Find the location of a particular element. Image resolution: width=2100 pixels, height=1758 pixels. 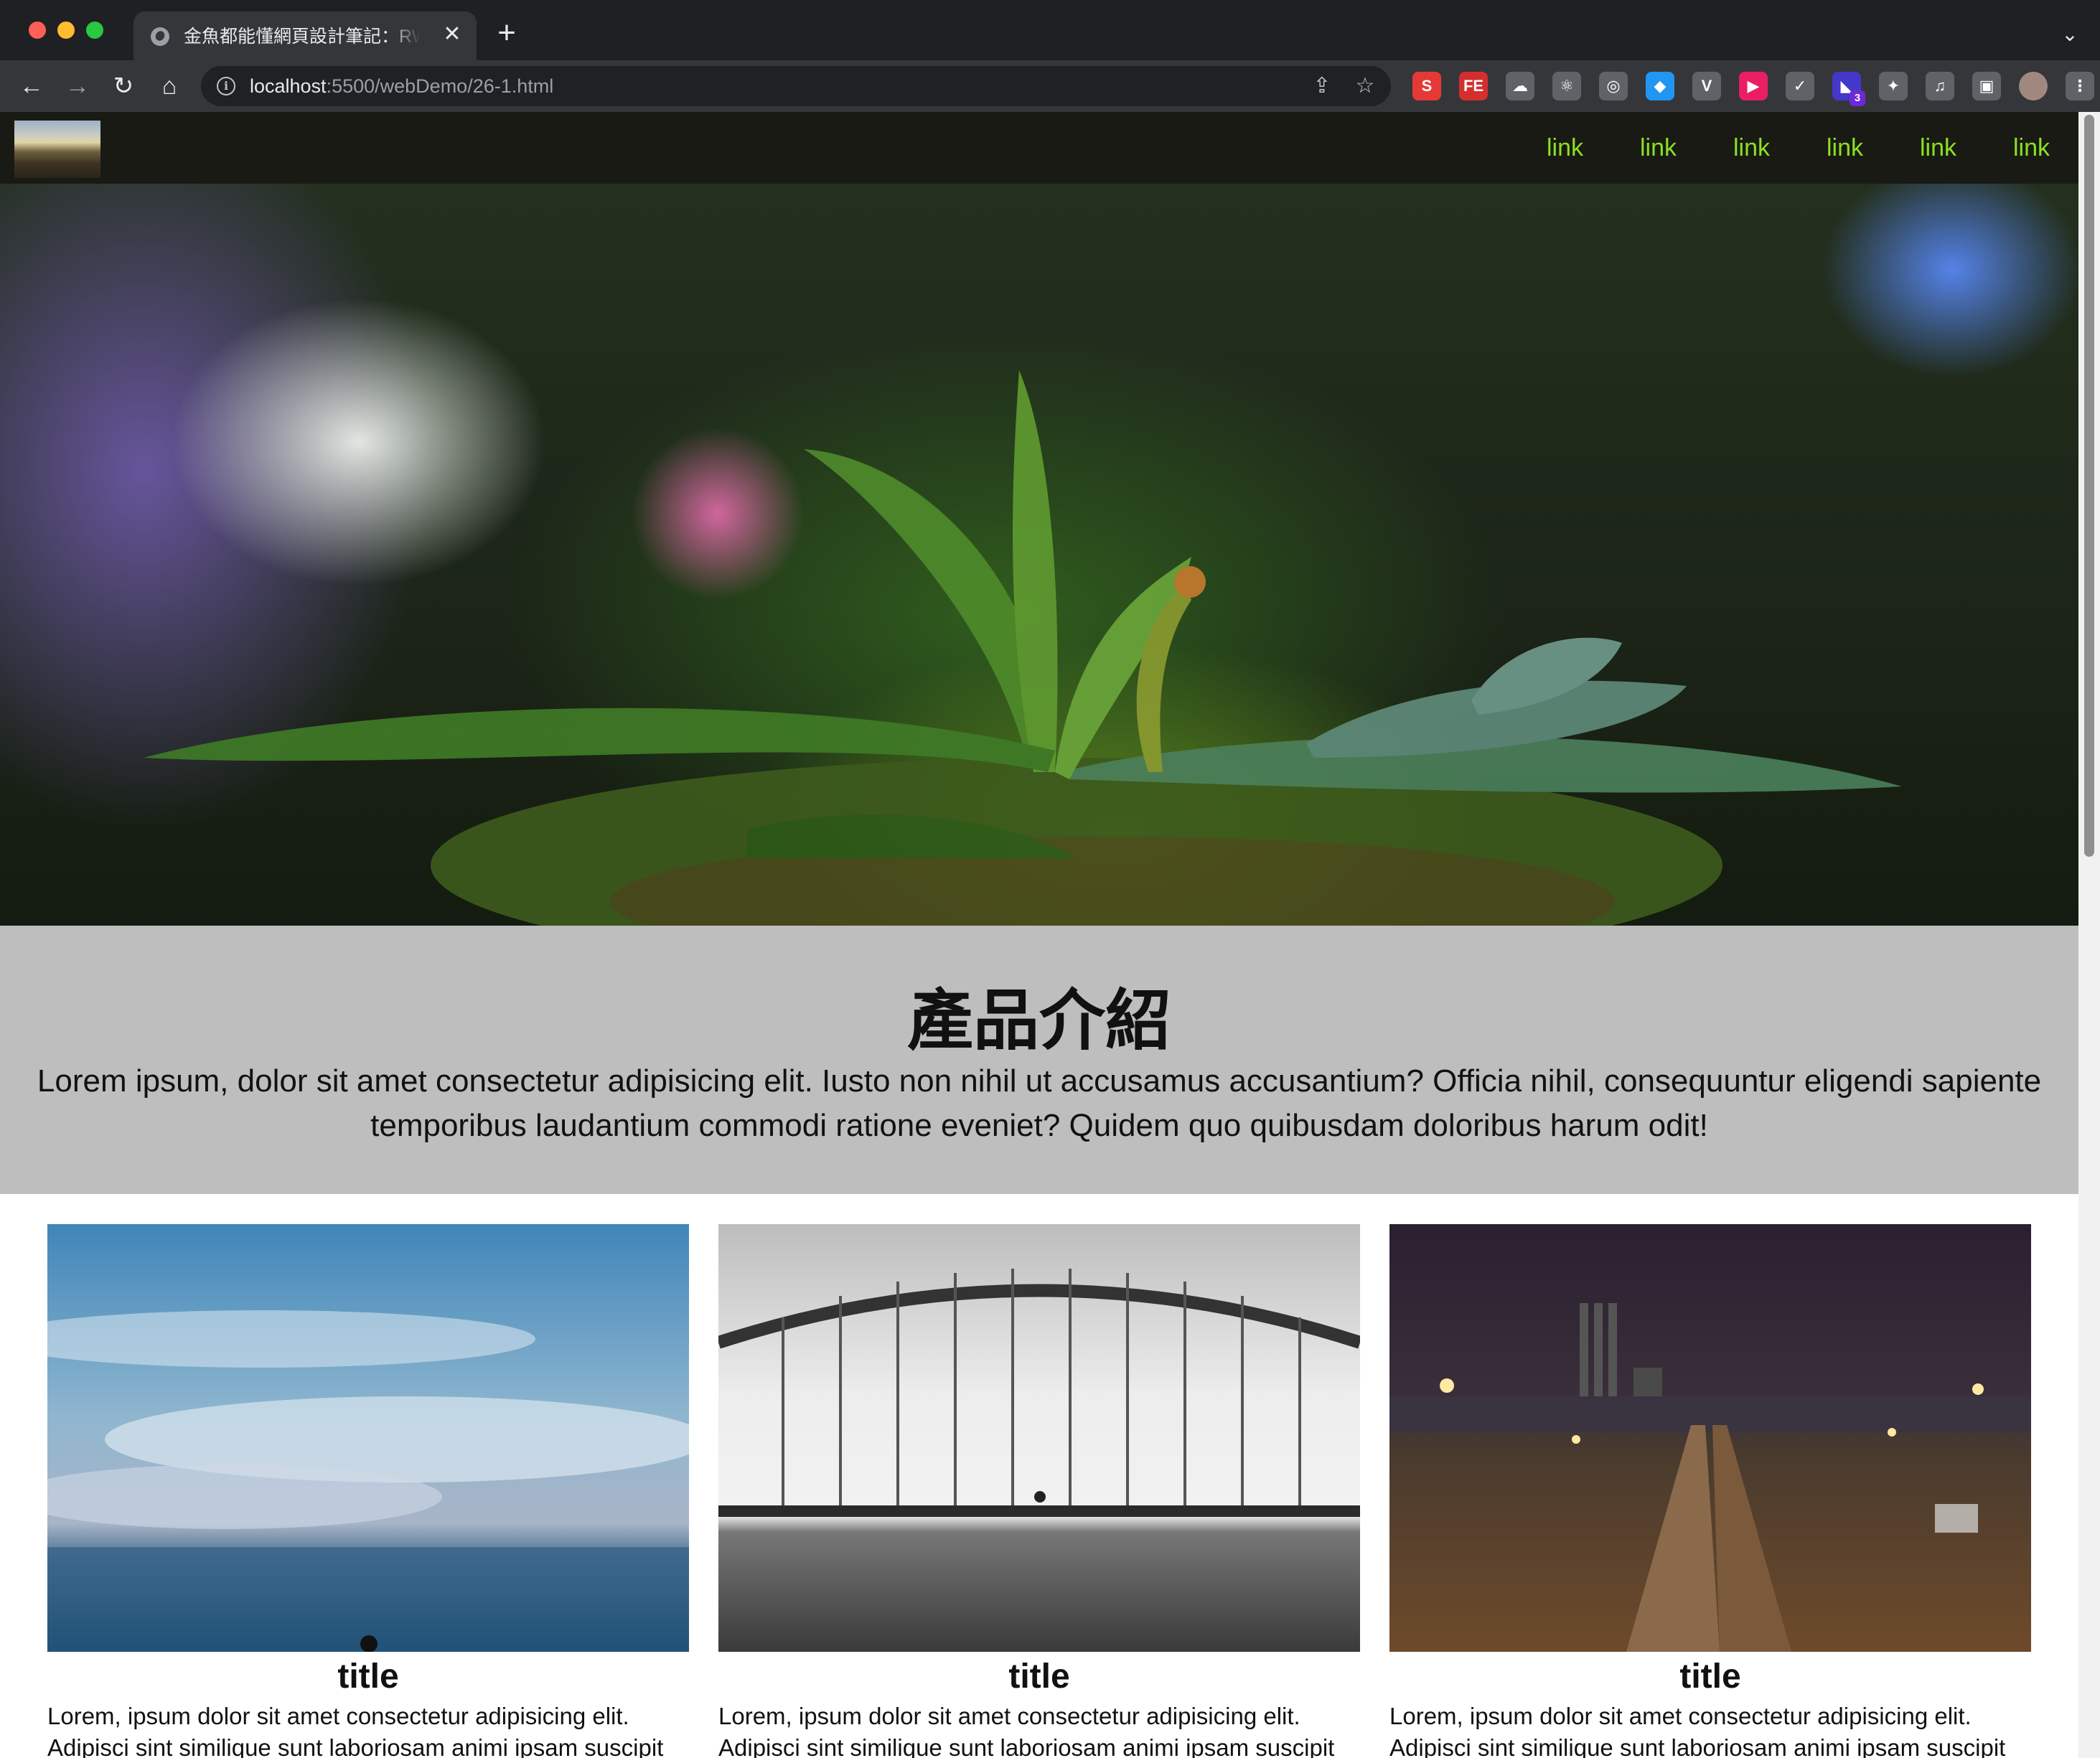

react-devtools-icon: ⚛ is located at coordinates (1566, 86).